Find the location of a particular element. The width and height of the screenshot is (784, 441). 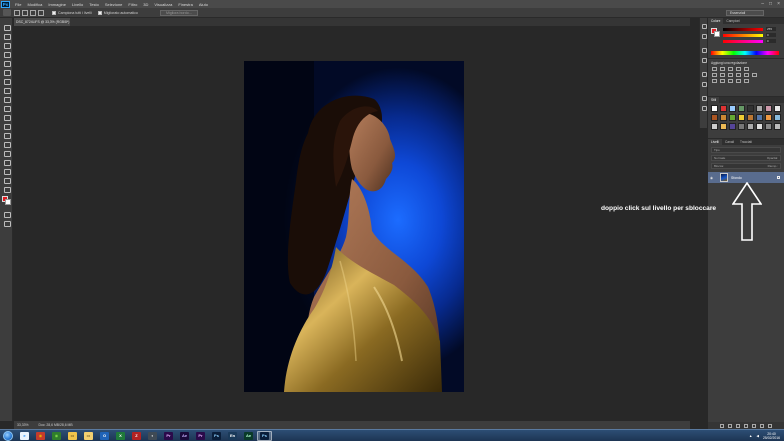

tab-paths: Tracciati is located at coordinates (746, 142).